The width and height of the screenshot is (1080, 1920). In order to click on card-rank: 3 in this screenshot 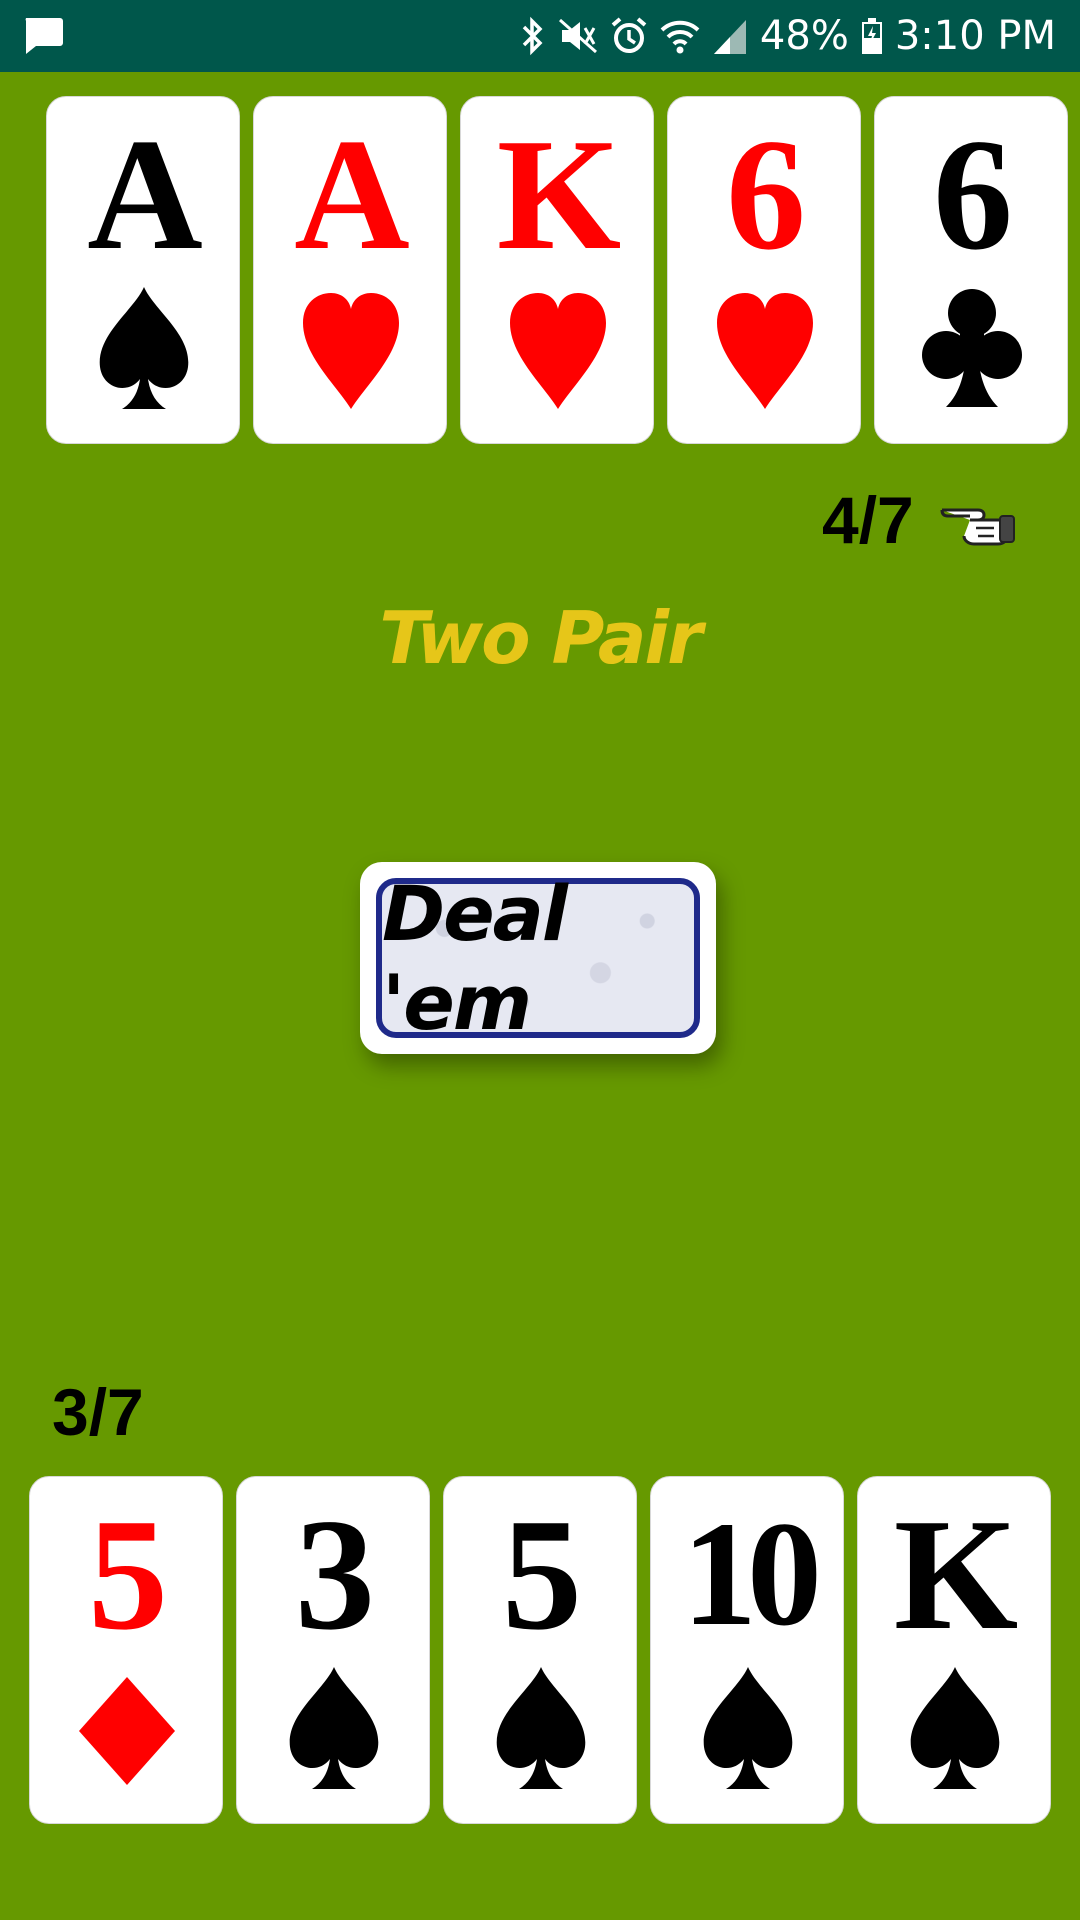, I will do `click(335, 1574)`.